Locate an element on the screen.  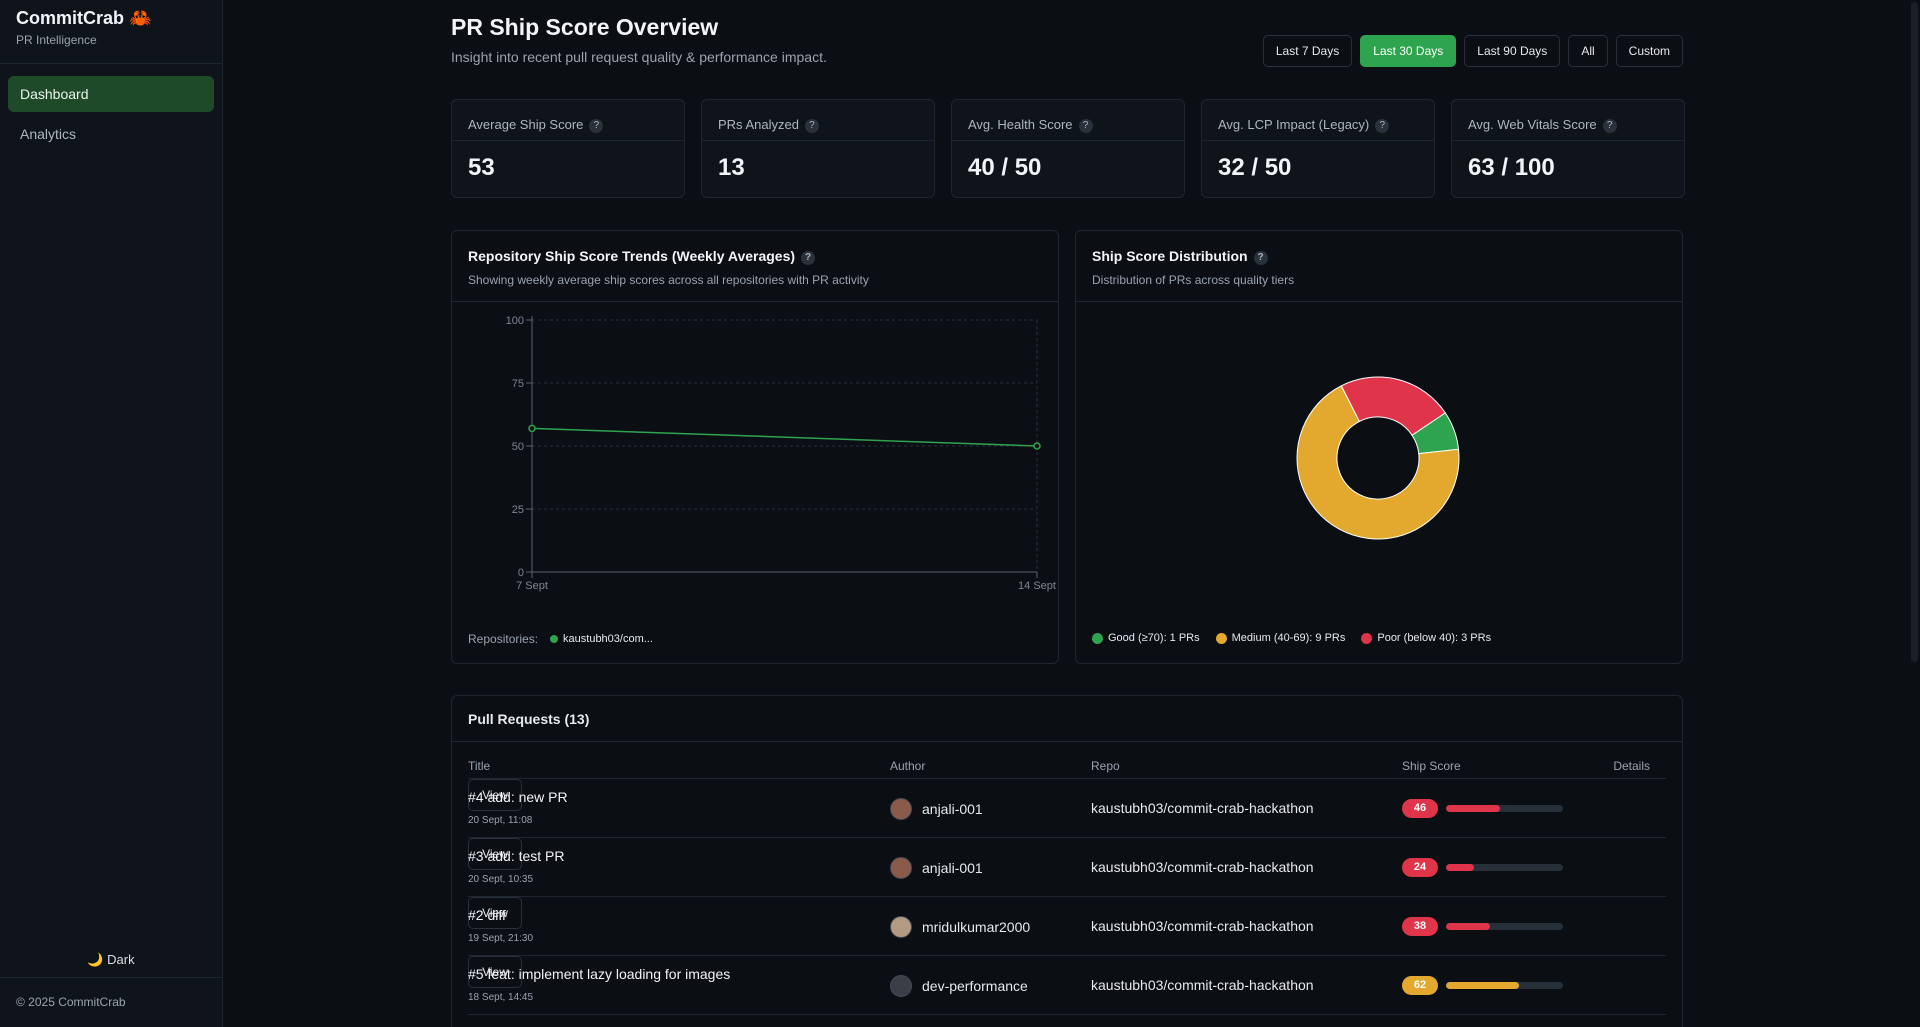
legend-item-poor: Poor (below 40): 3 PRs is located at coordinates (1426, 638).